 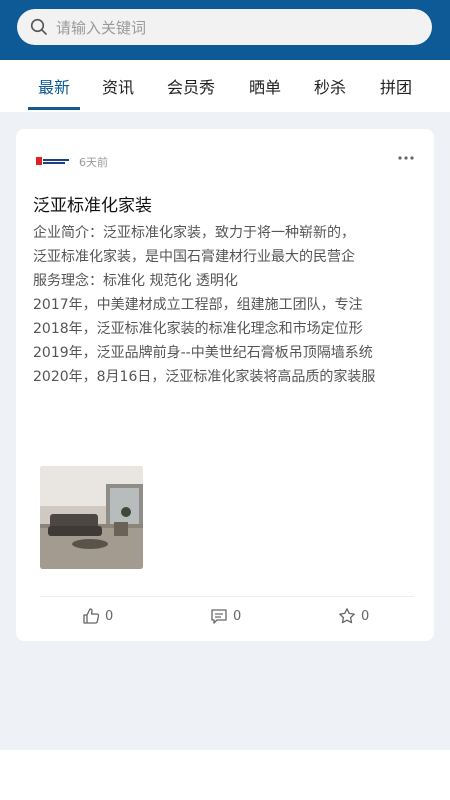 I want to click on post-image, so click(x=91, y=517).